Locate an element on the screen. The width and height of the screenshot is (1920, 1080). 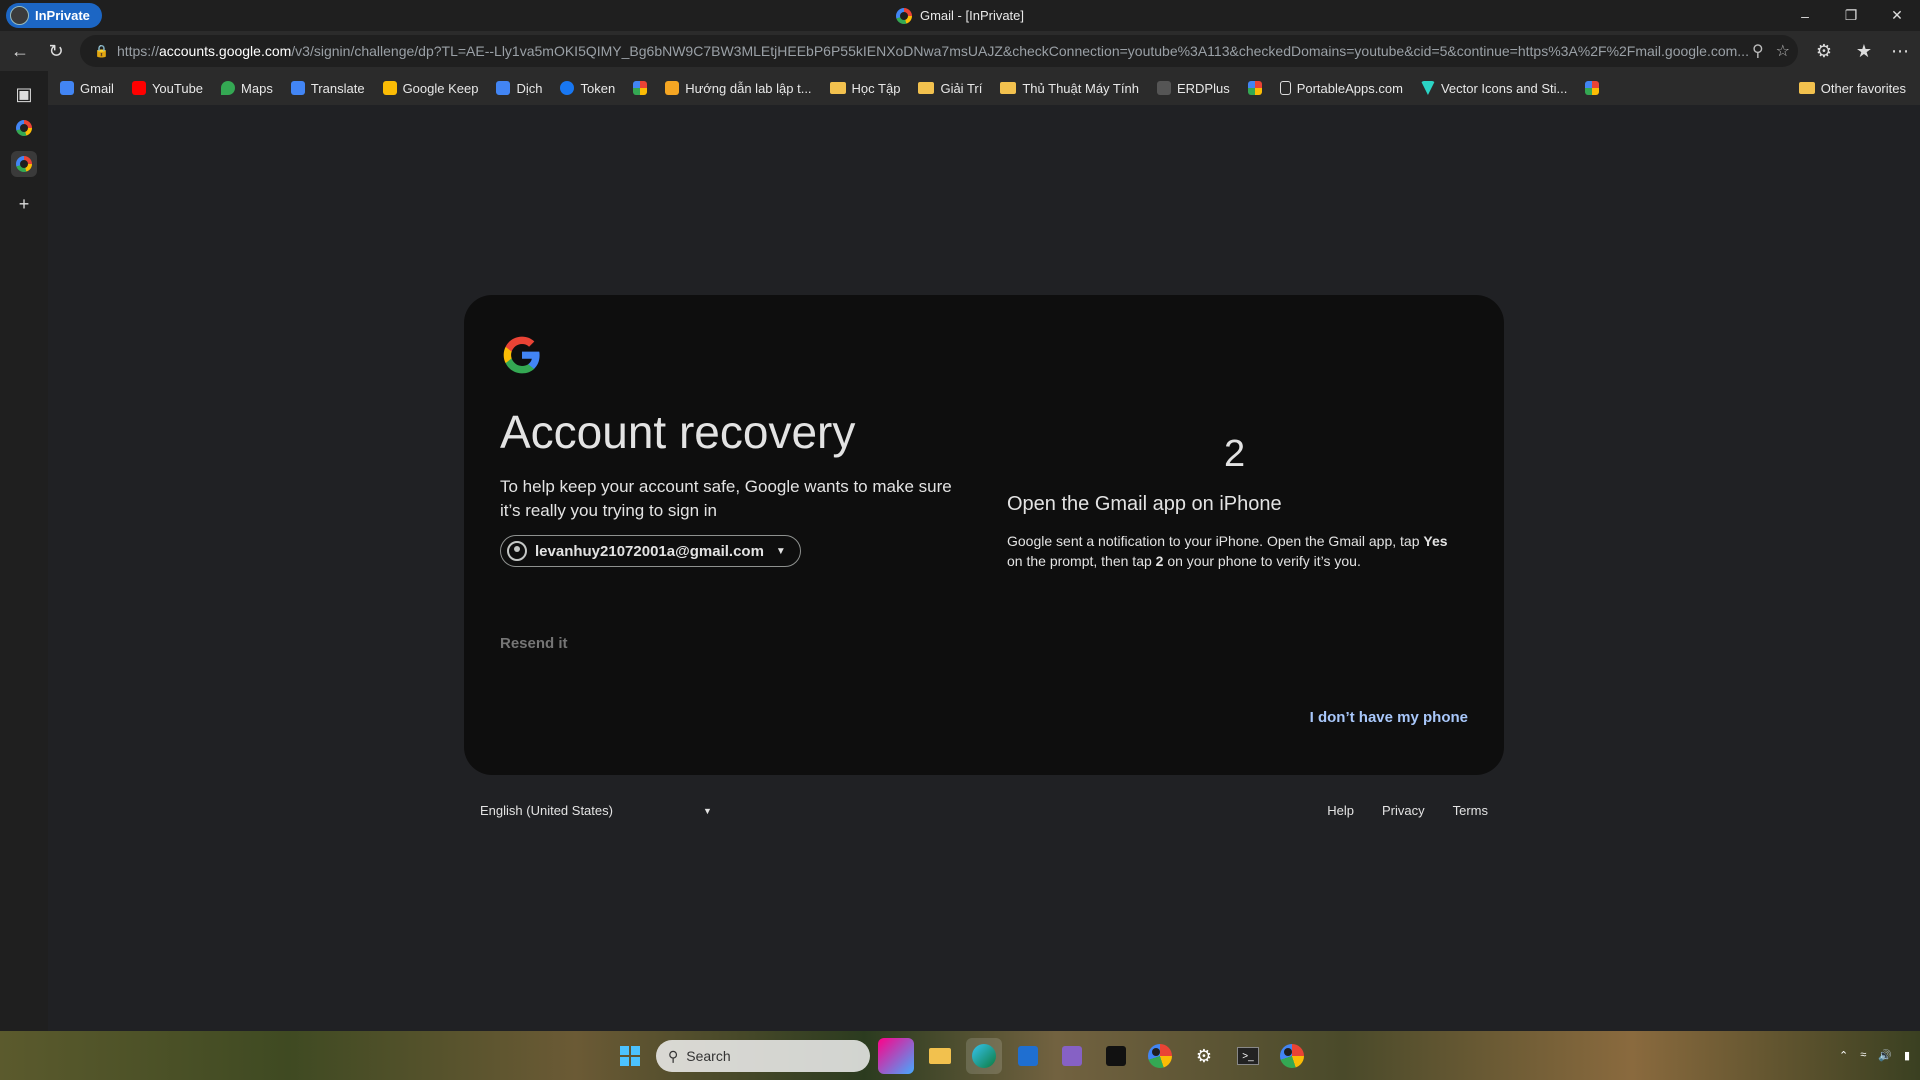
taskbar-apps: ⚲ Search ⚙ >_ is located at coordinates (961, 1056).